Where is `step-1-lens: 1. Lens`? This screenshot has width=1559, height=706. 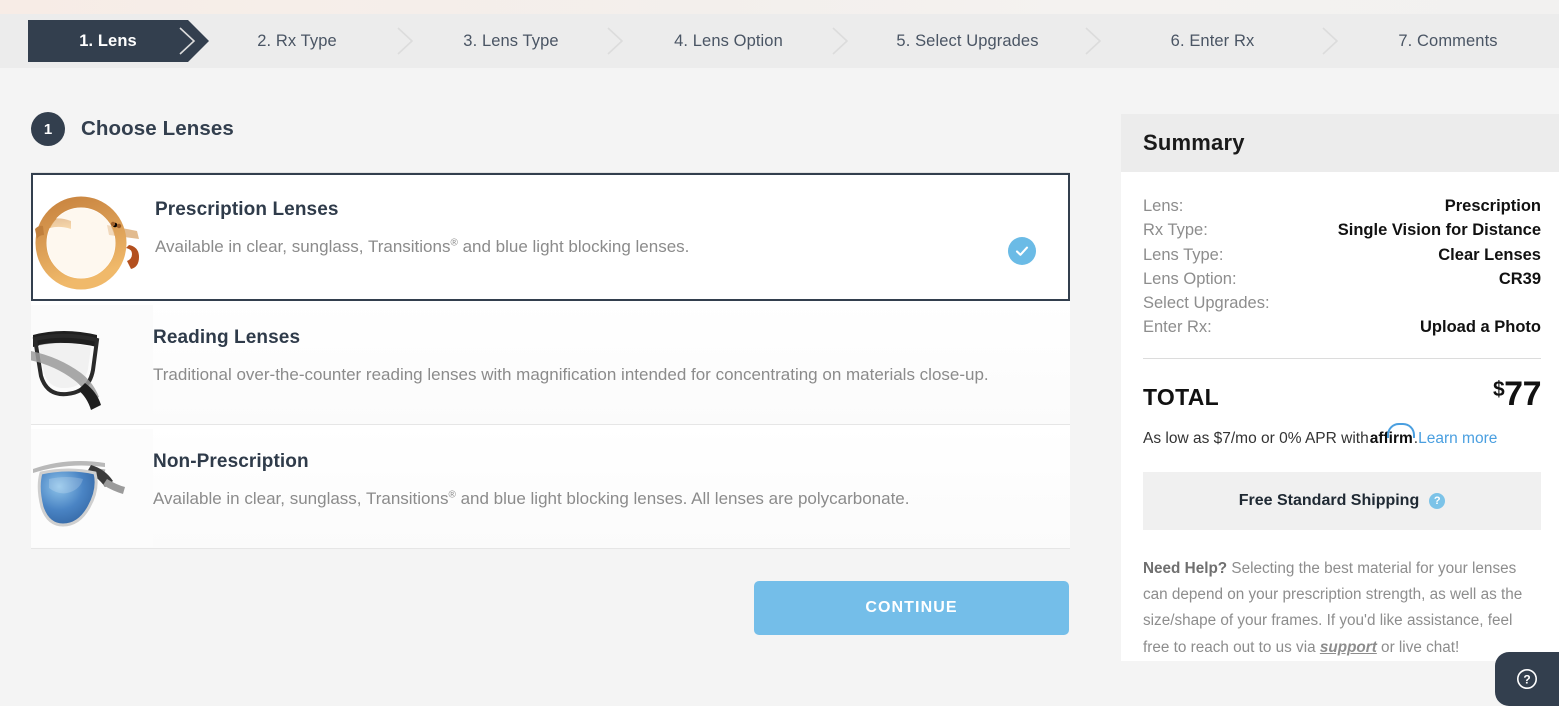 step-1-lens: 1. Lens is located at coordinates (118, 41).